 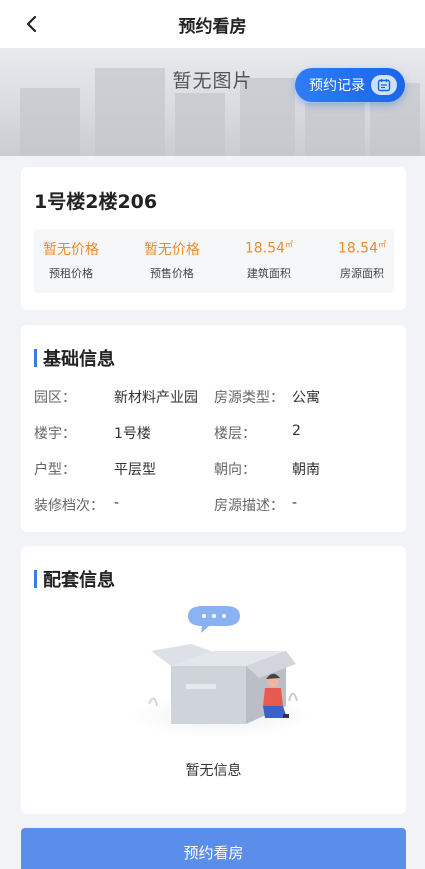 What do you see at coordinates (384, 85) in the screenshot?
I see `calendar-icon` at bounding box center [384, 85].